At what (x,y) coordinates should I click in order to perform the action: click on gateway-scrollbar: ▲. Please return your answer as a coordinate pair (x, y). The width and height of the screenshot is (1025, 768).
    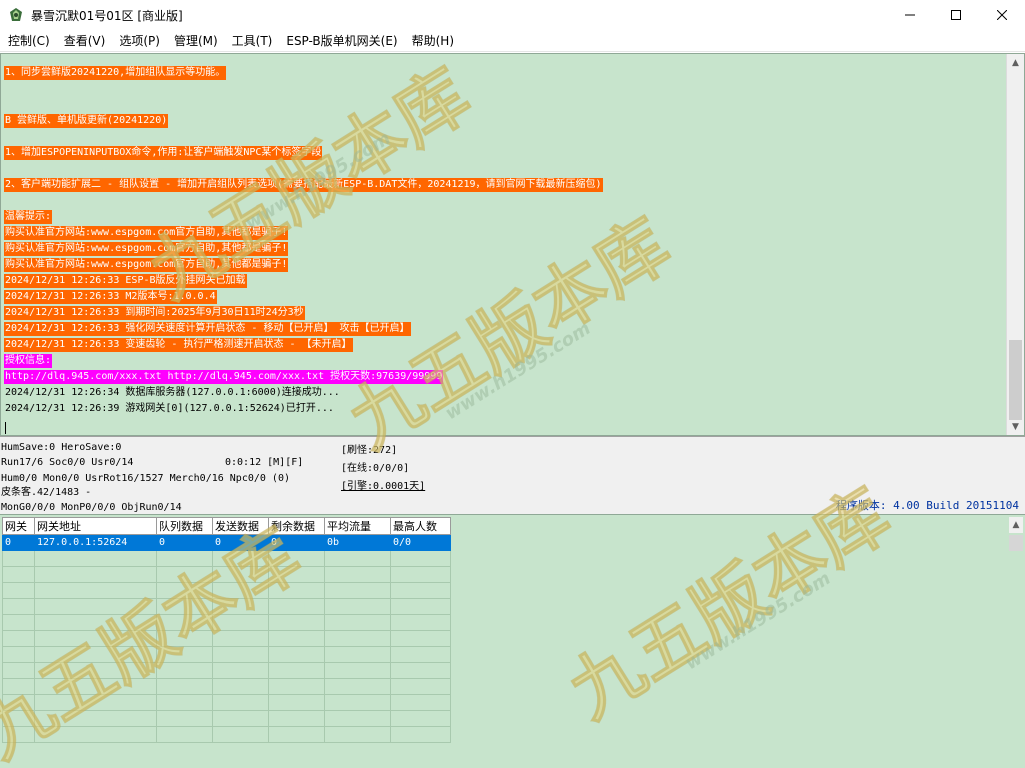
    Looking at the image, I should click on (1016, 641).